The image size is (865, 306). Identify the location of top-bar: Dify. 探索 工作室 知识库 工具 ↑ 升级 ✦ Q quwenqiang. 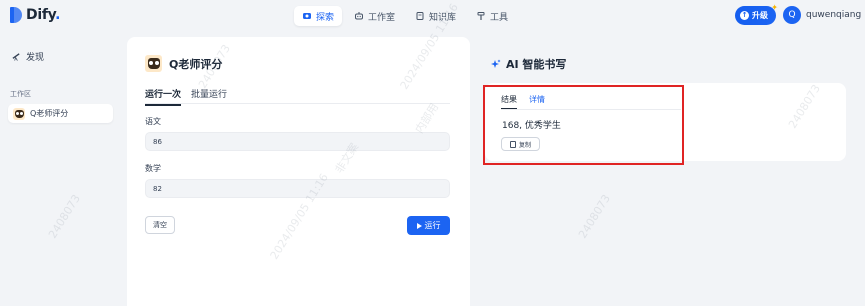
(432, 16).